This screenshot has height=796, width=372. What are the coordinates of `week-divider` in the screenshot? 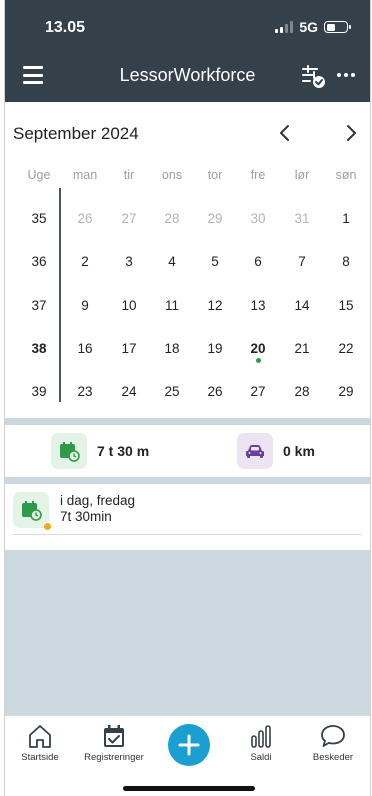 It's located at (60, 295).